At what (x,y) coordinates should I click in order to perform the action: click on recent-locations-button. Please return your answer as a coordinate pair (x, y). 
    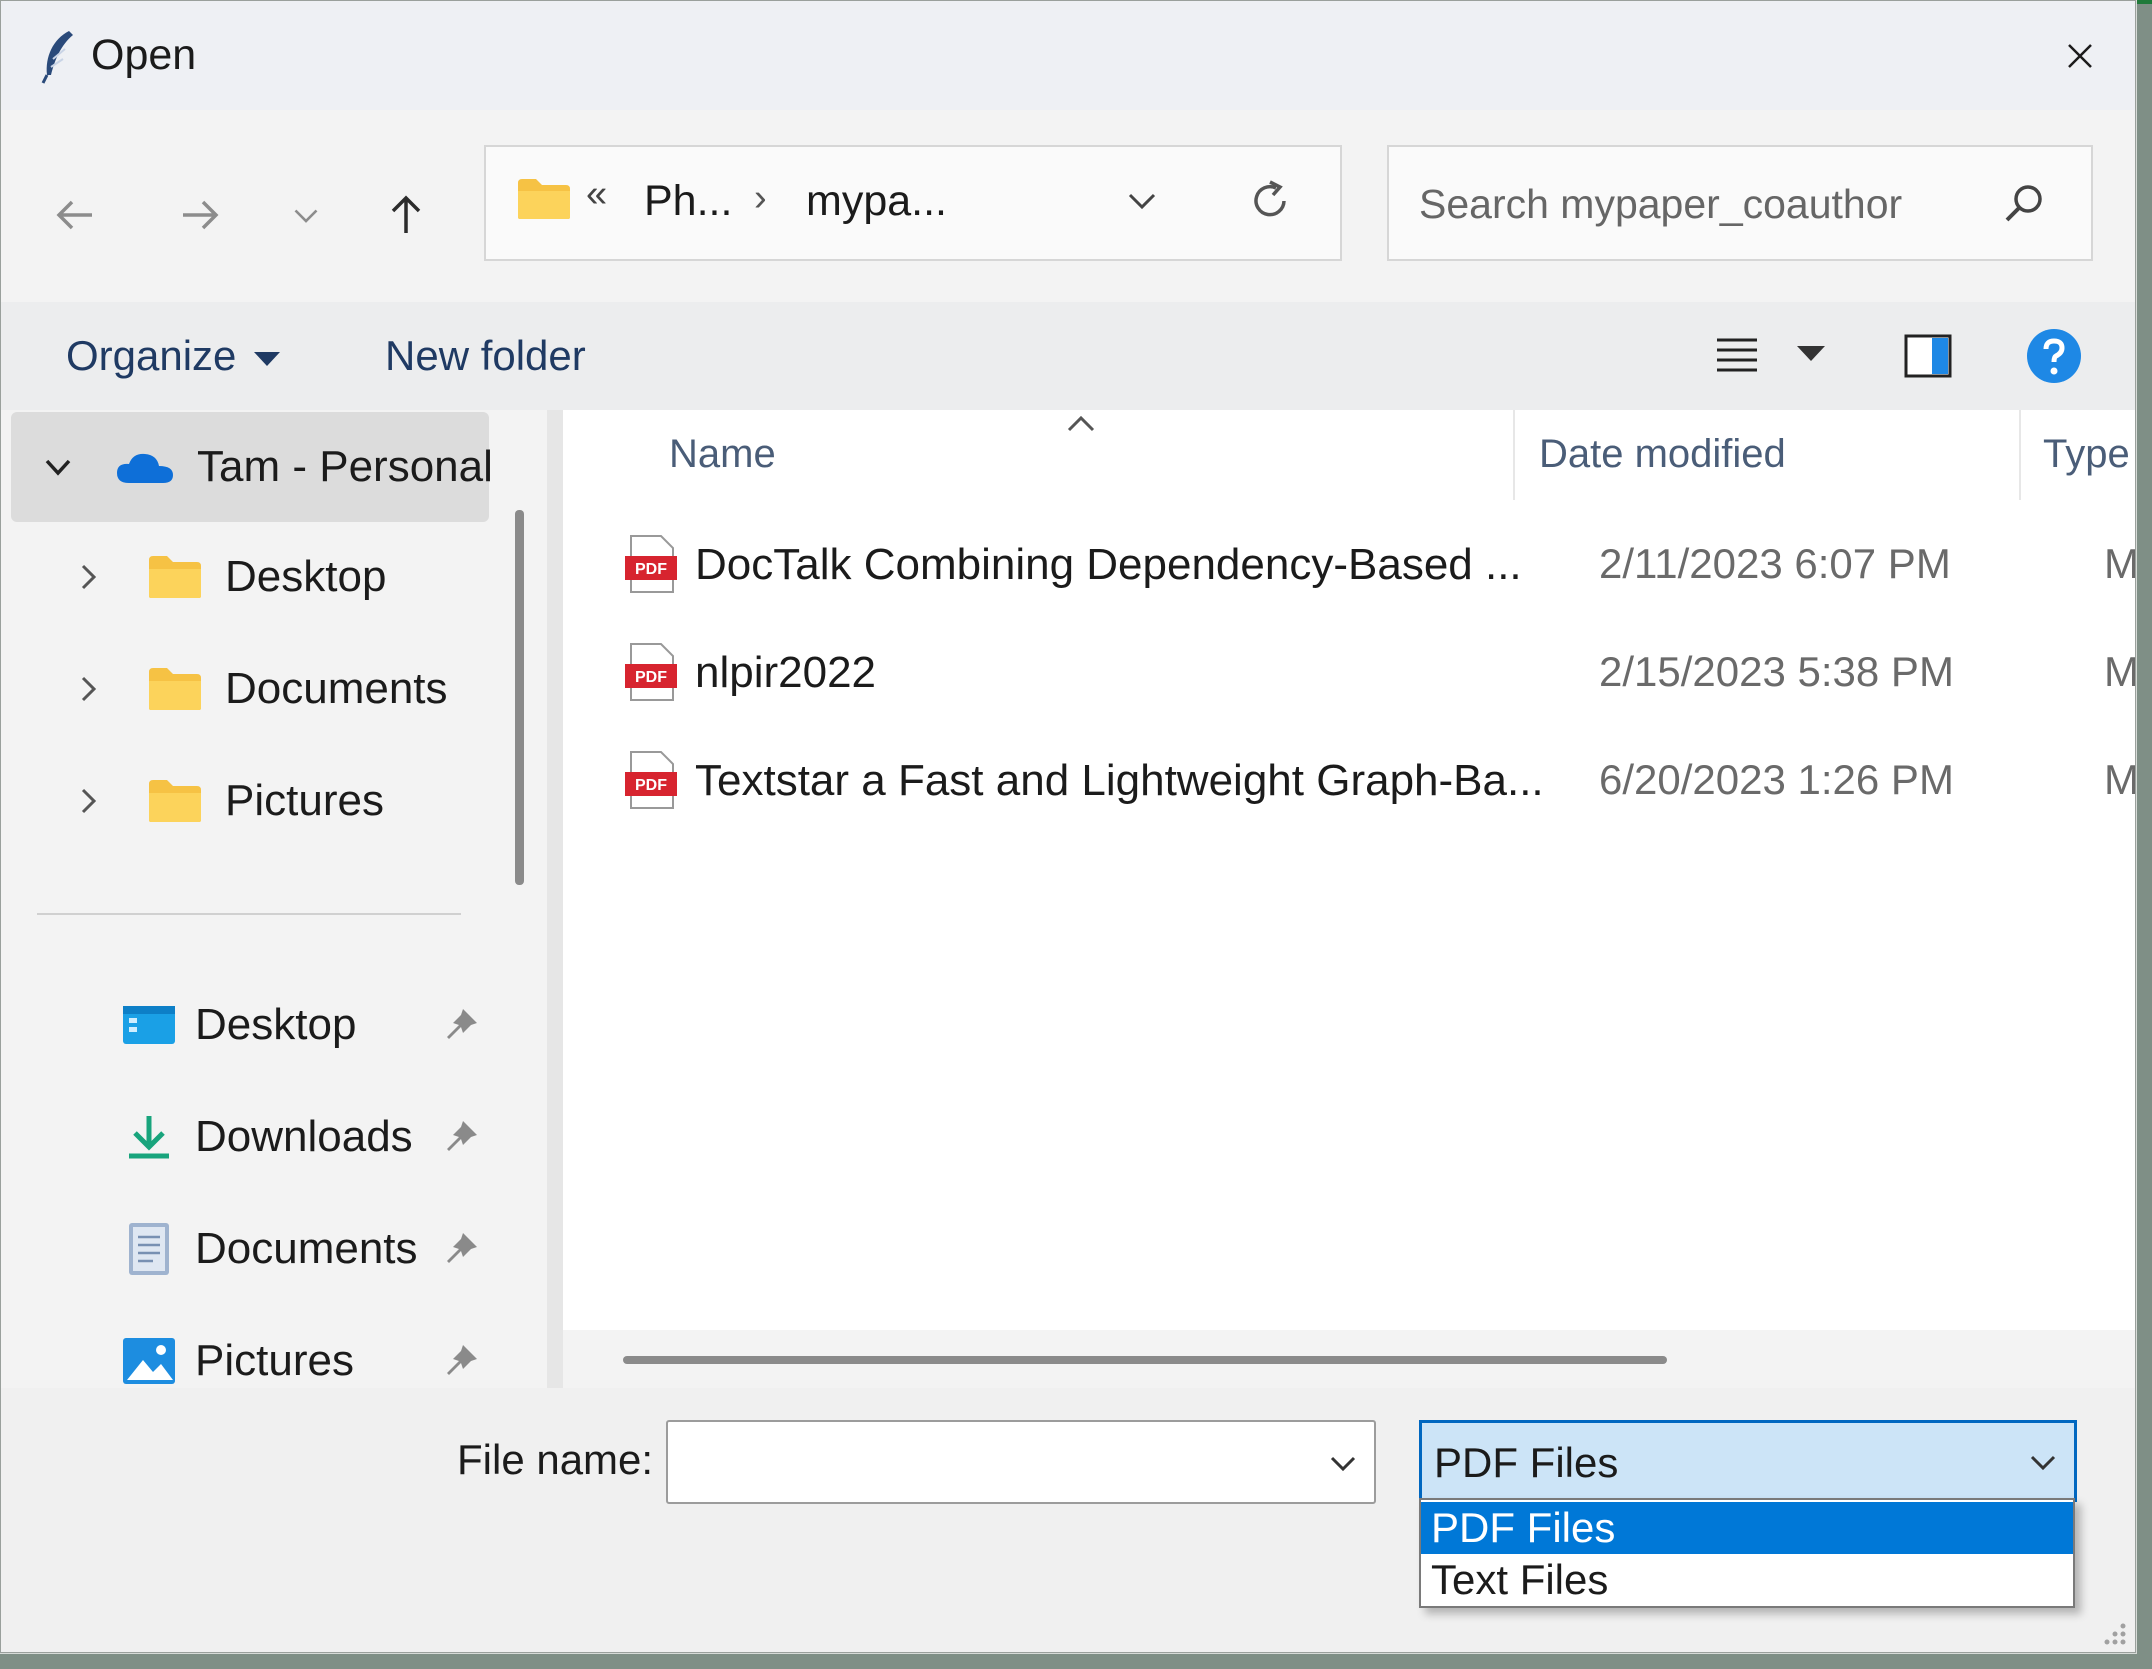
    Looking at the image, I should click on (306, 215).